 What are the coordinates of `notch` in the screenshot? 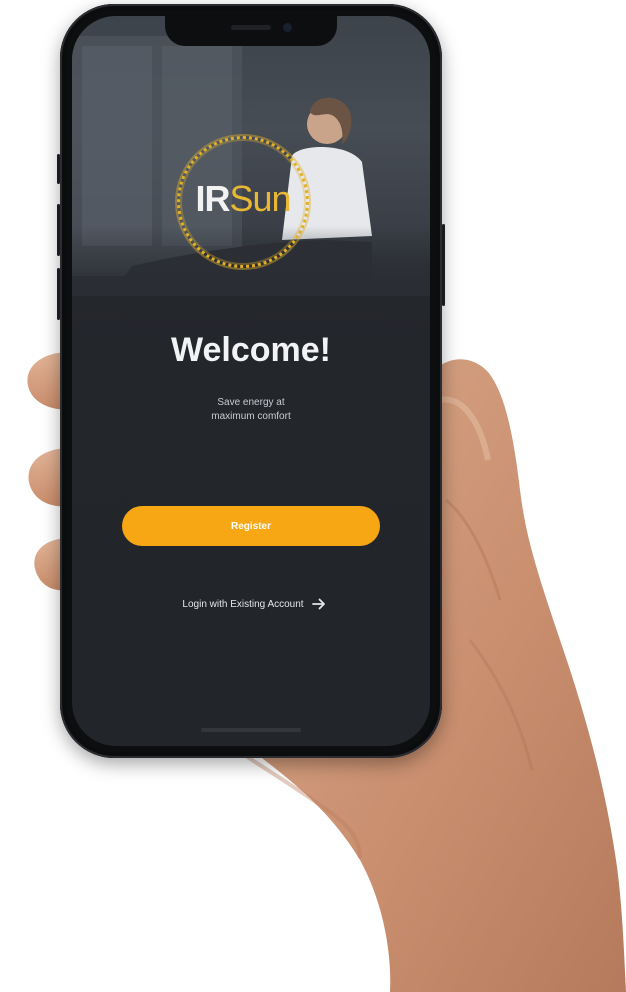 It's located at (251, 31).